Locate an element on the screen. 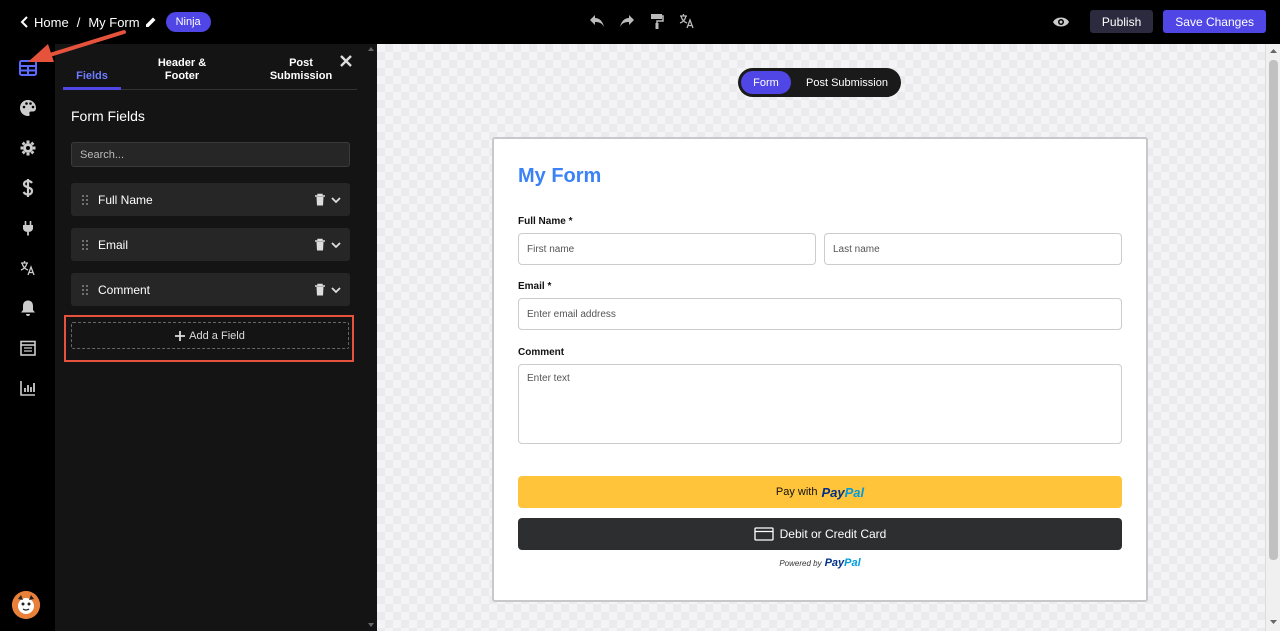  field-row-comment: Comment is located at coordinates (210, 289).